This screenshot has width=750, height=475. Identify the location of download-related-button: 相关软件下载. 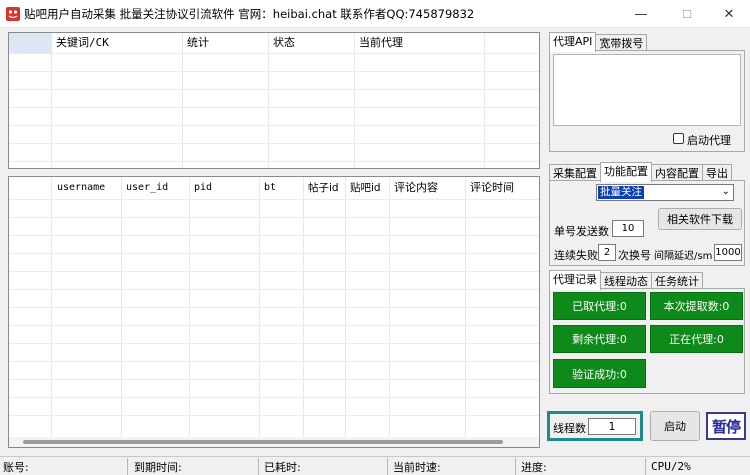
(700, 219).